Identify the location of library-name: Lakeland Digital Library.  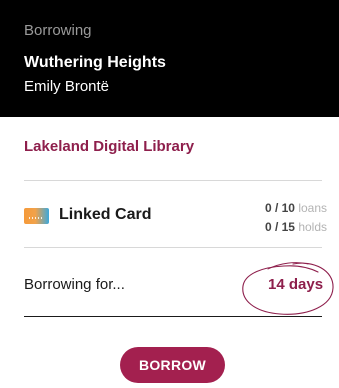
(109, 146).